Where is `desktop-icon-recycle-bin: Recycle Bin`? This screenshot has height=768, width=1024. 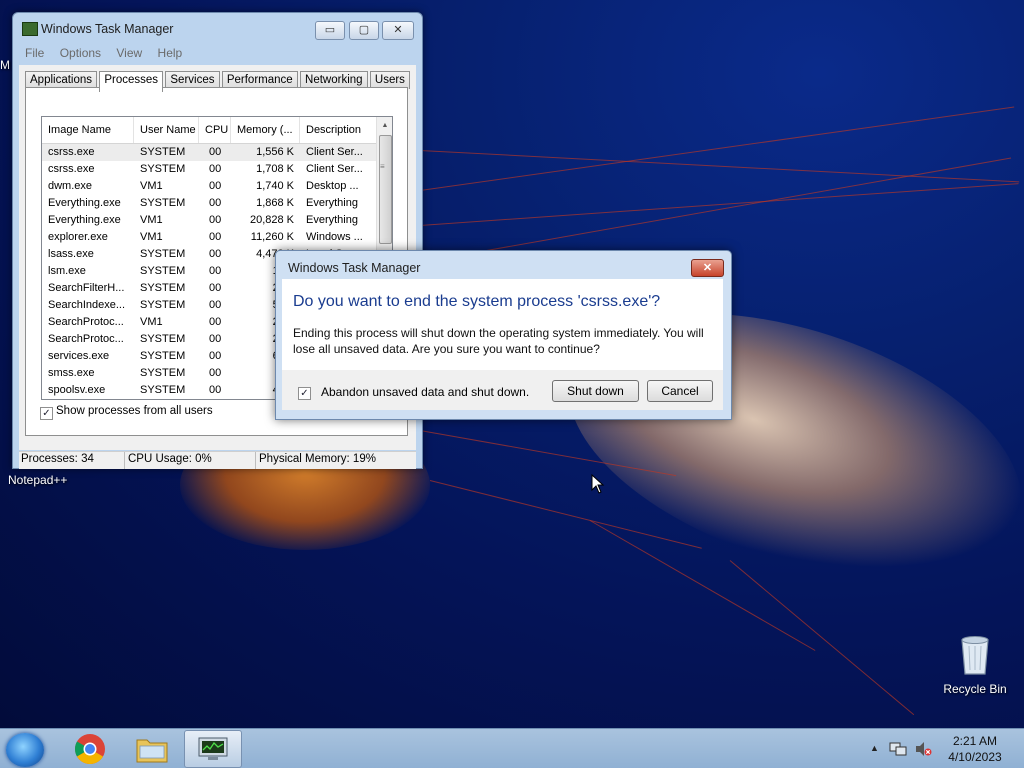
desktop-icon-recycle-bin: Recycle Bin is located at coordinates (975, 664).